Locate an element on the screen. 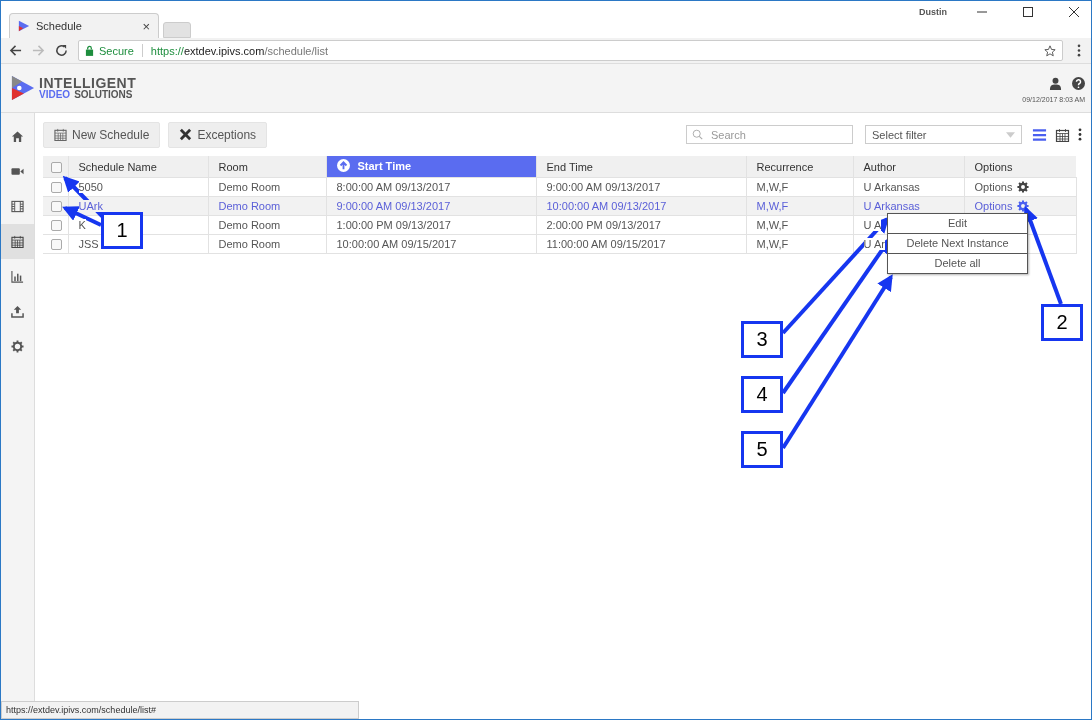  caret-icon is located at coordinates (1010, 134).